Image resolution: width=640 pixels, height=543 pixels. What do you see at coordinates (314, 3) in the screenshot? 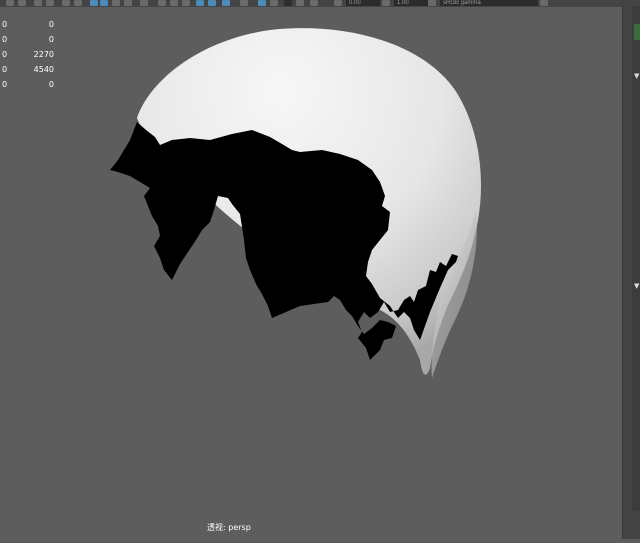
I see `depth-of-field-icon` at bounding box center [314, 3].